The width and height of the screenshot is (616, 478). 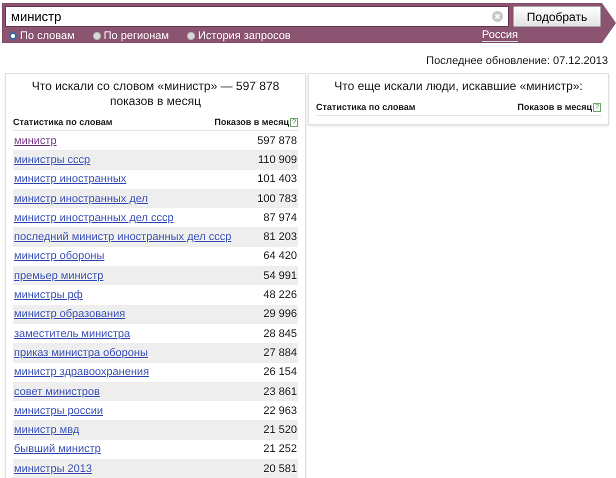 I want to click on phrase-link: министры россии, so click(x=59, y=410).